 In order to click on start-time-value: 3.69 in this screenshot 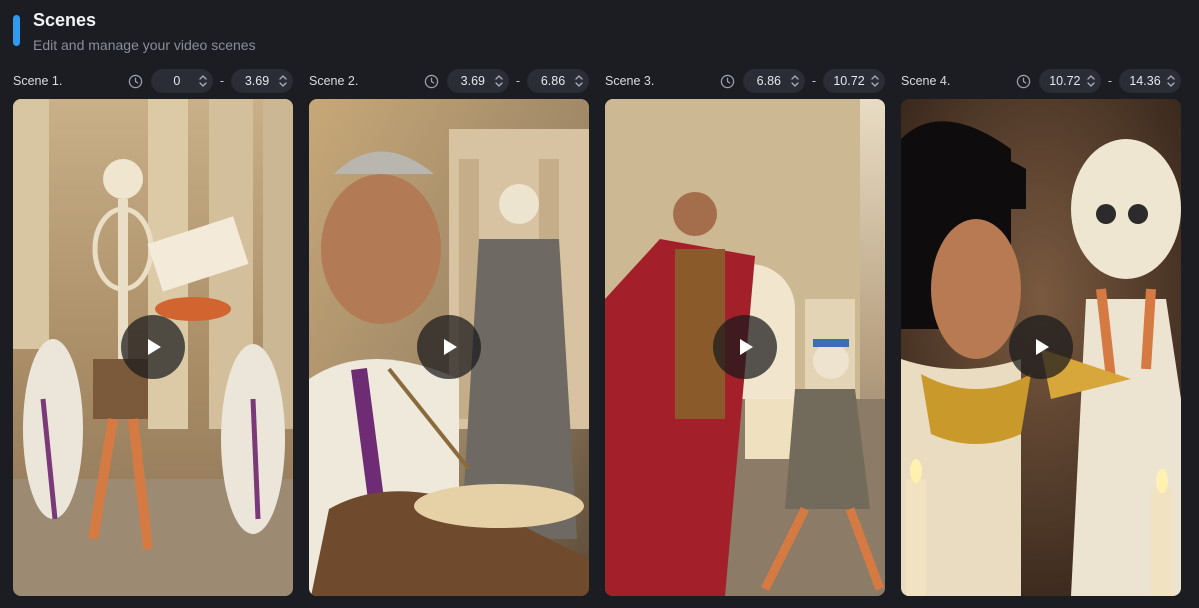, I will do `click(472, 81)`.